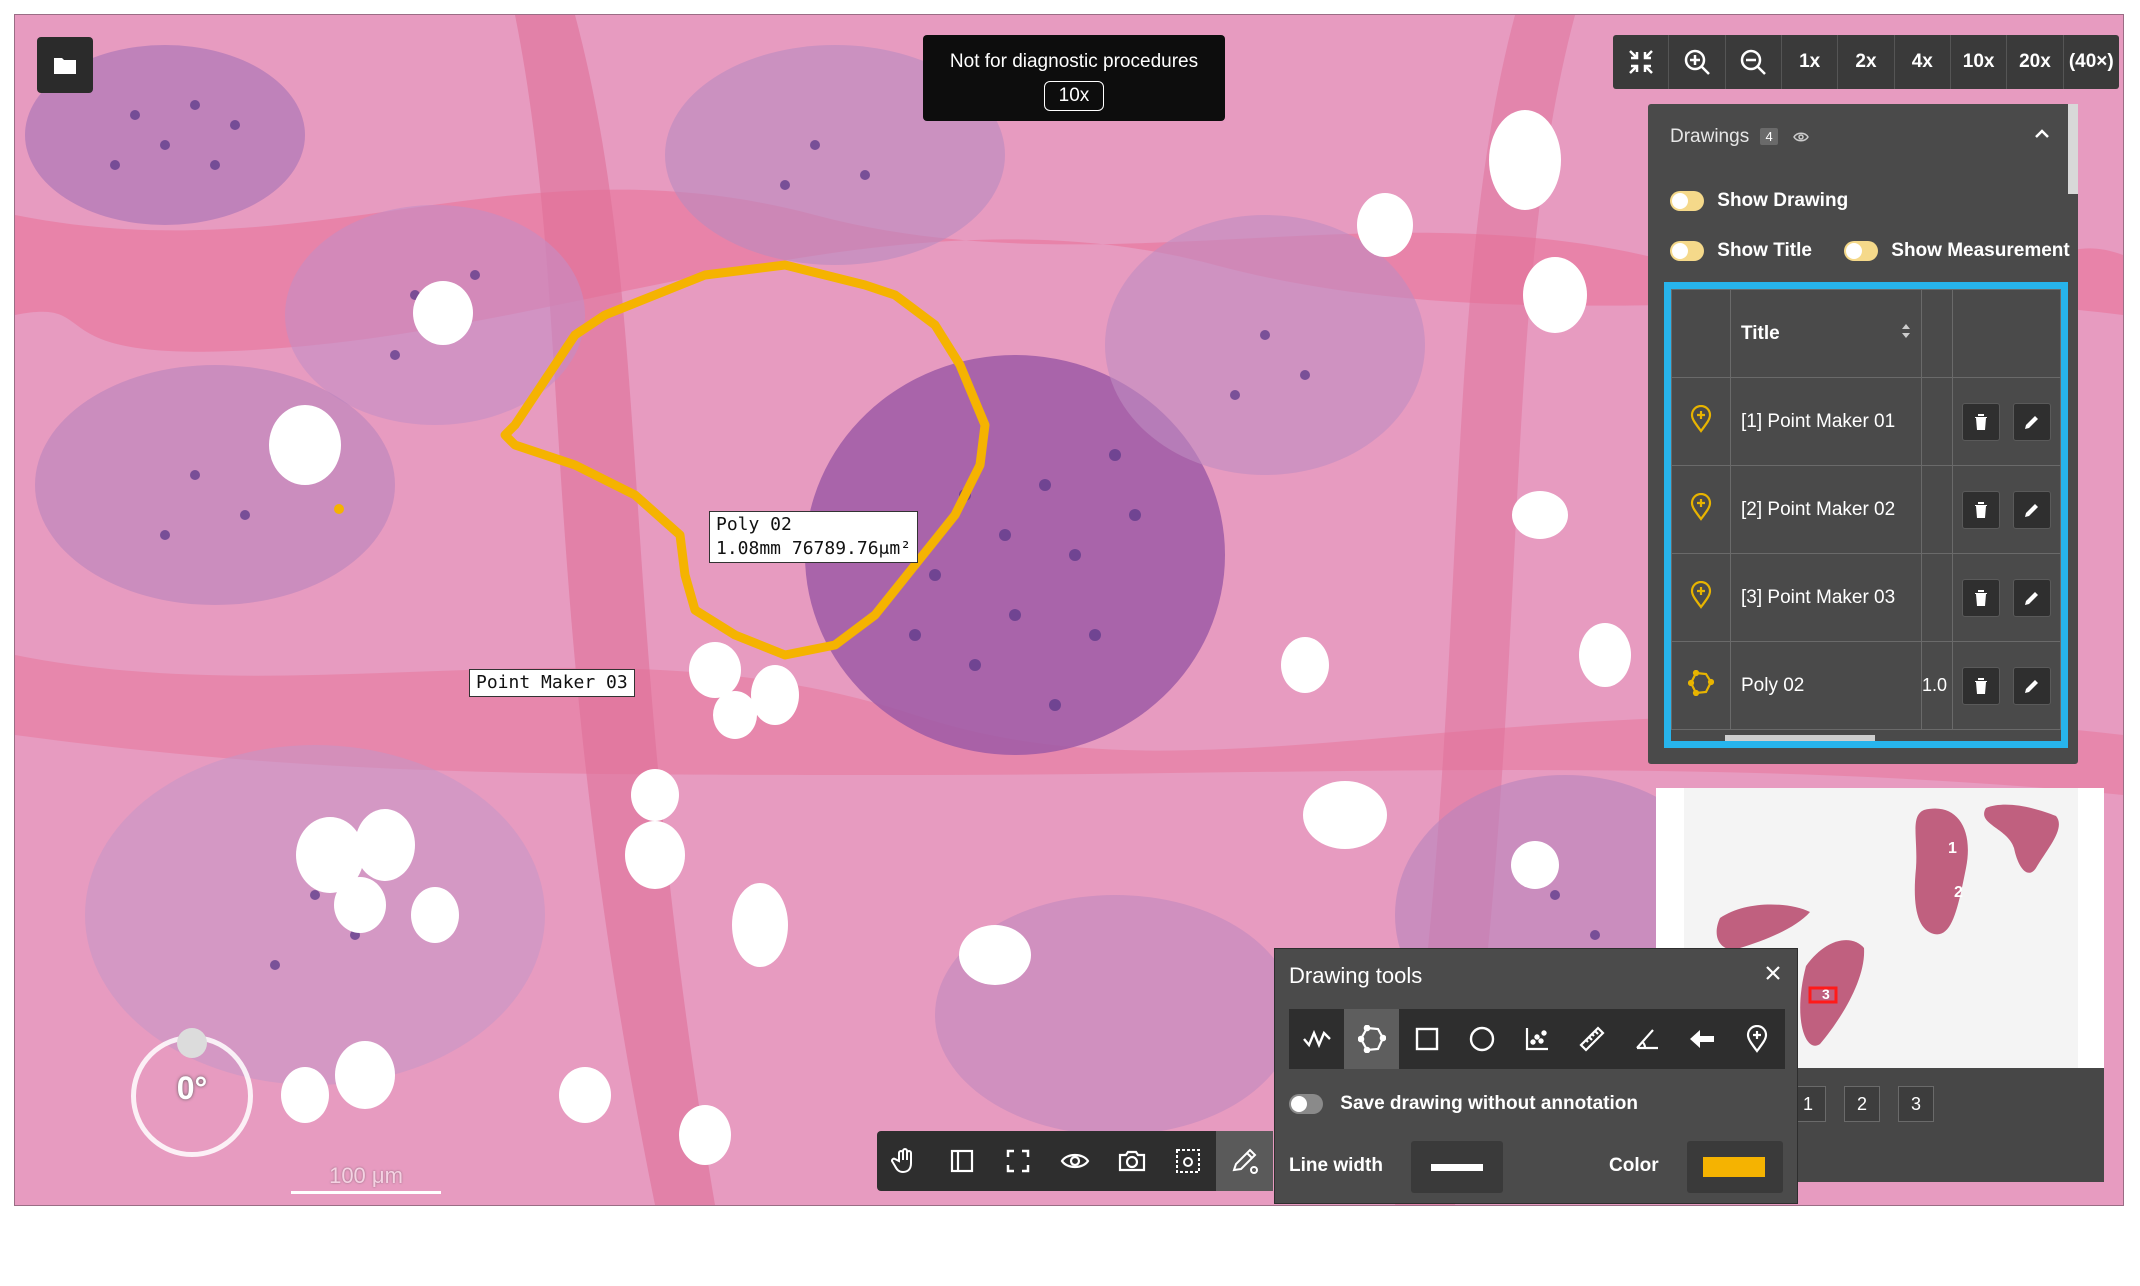  What do you see at coordinates (1801, 137) in the screenshot?
I see `eye-icon` at bounding box center [1801, 137].